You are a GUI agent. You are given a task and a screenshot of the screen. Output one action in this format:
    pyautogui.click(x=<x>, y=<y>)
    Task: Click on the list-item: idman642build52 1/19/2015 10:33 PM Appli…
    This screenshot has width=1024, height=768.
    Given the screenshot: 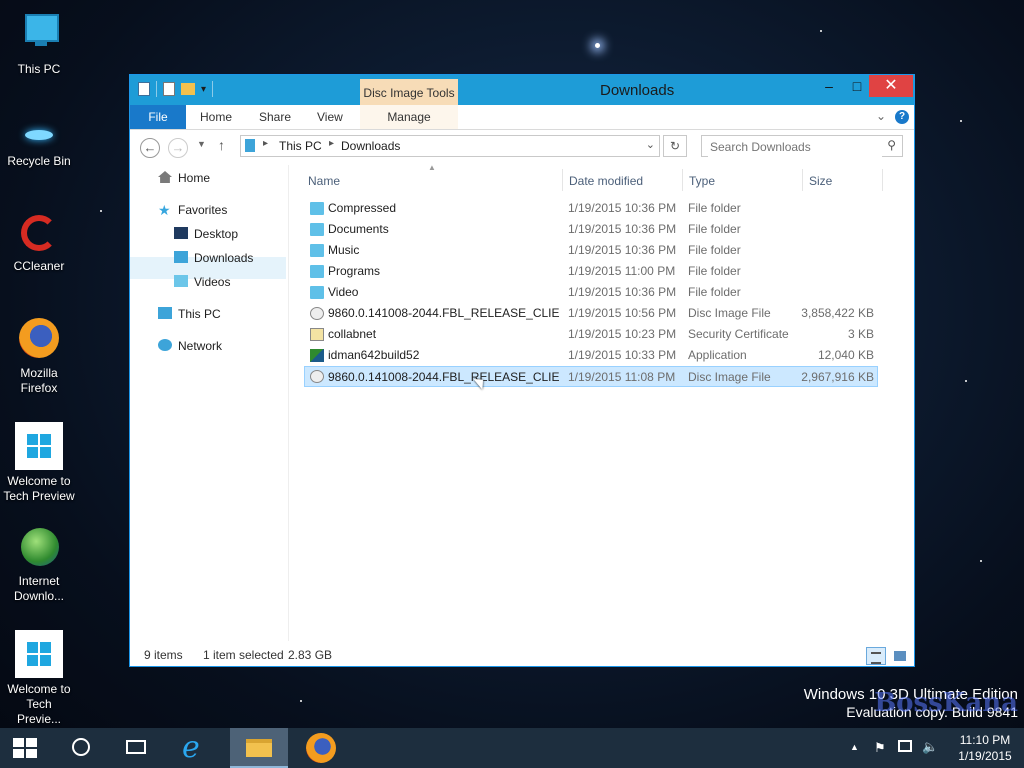 What is the action you would take?
    pyautogui.click(x=591, y=355)
    